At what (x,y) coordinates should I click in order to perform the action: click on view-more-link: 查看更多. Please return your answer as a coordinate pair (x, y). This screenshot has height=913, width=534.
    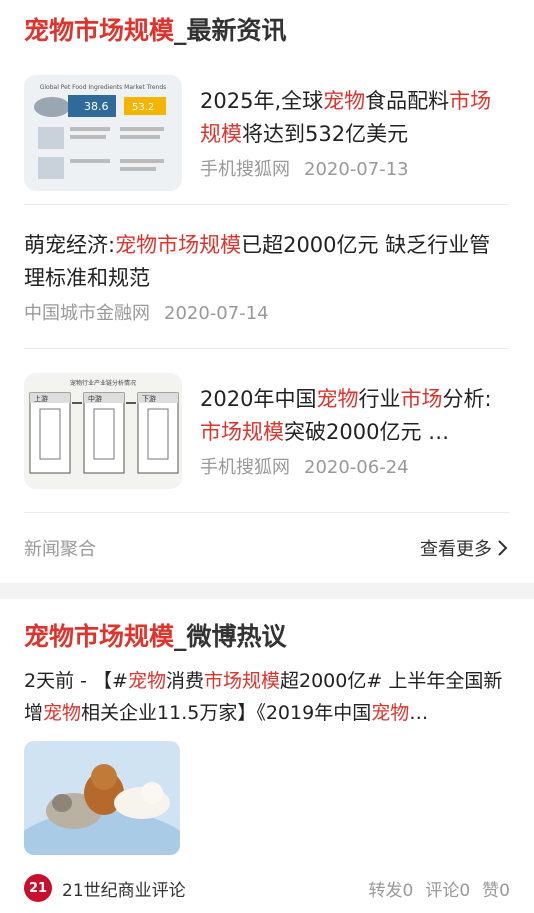
    Looking at the image, I should click on (465, 548).